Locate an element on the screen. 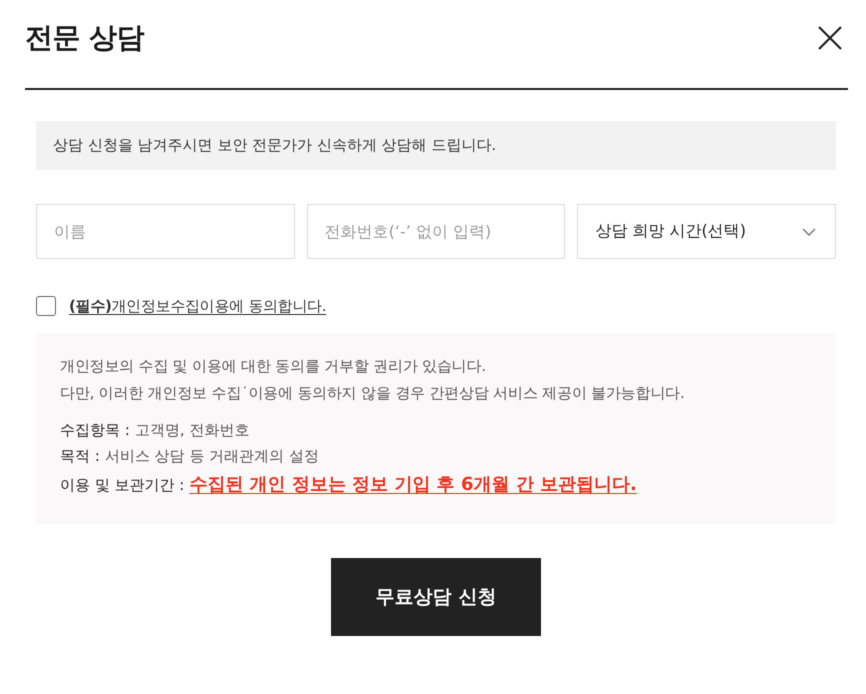 The image size is (866, 694). privacy-notice-text: 다만, 이러한 개인정보 수집˙이용에 동의하지 않을 경우 간편상담 서비스 제공이 불가능합니다. is located at coordinates (373, 393).